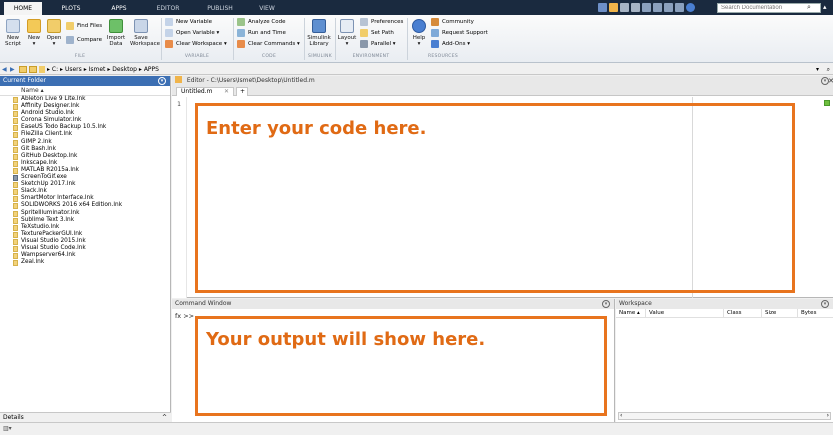  What do you see at coordinates (459, 32) in the screenshot?
I see `request-support-button: Request Support` at bounding box center [459, 32].